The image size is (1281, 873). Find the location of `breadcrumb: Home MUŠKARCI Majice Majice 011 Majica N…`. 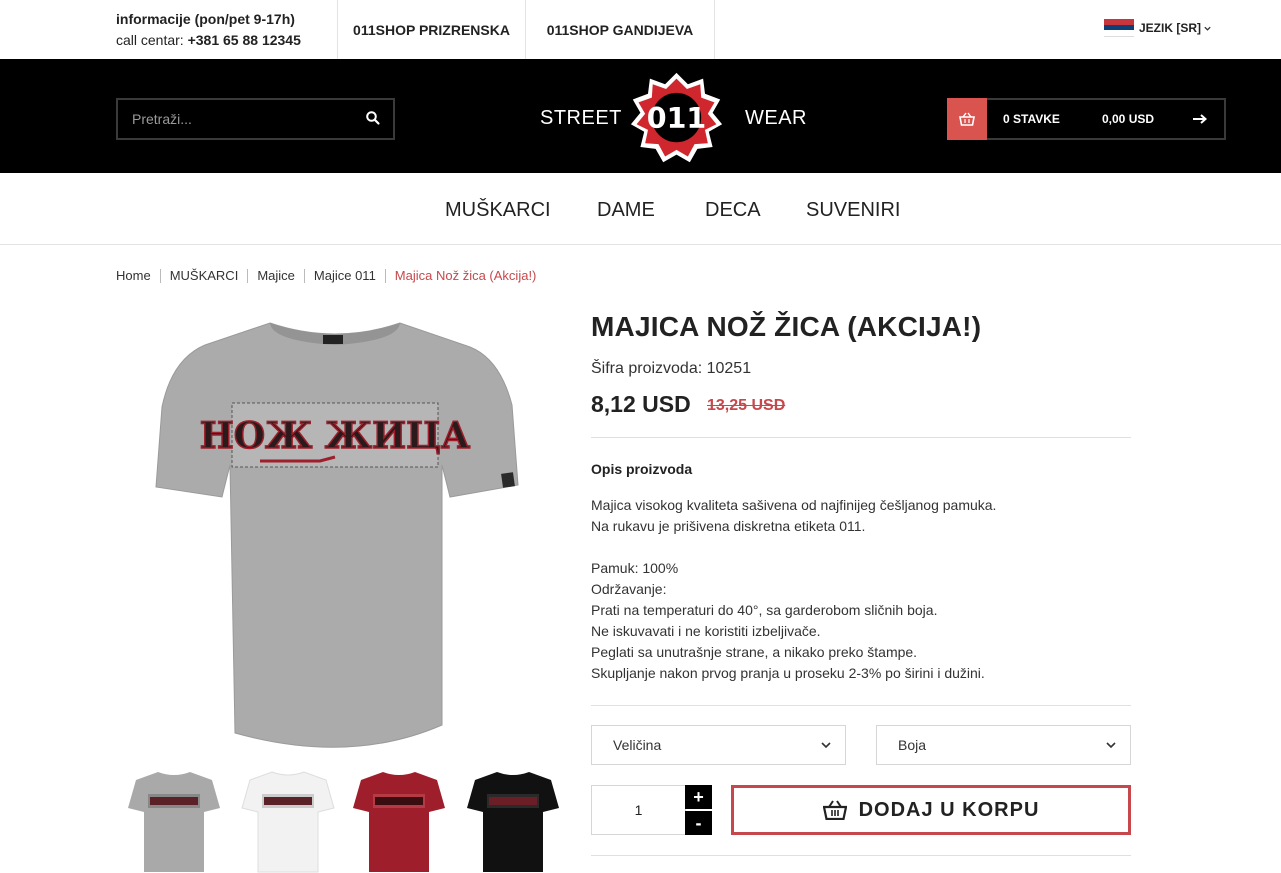

breadcrumb: Home MUŠKARCI Majice Majice 011 Majica N… is located at coordinates (326, 275).